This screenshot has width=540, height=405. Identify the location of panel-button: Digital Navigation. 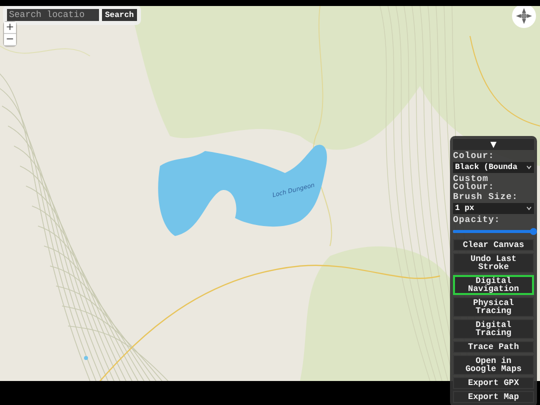
(493, 285).